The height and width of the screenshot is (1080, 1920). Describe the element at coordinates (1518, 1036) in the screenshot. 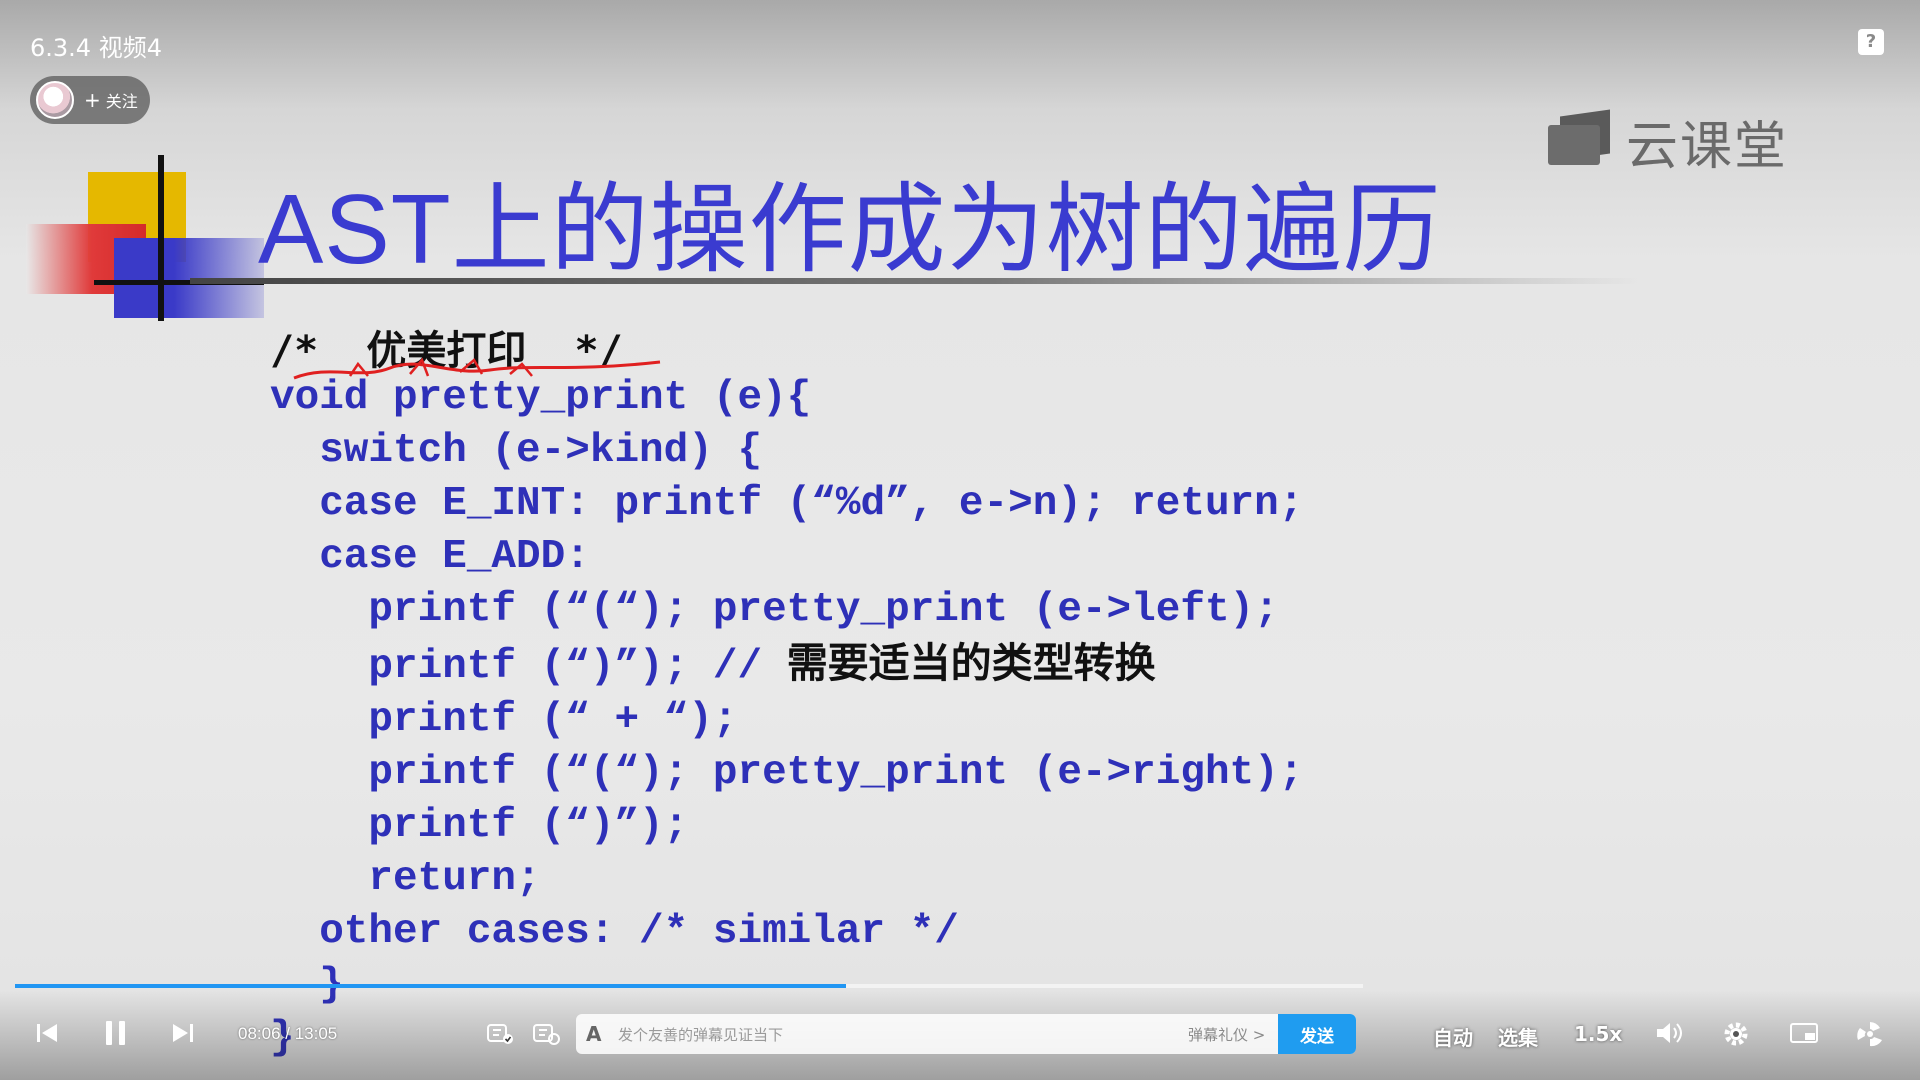

I see `episodes-button: 选集` at that location.